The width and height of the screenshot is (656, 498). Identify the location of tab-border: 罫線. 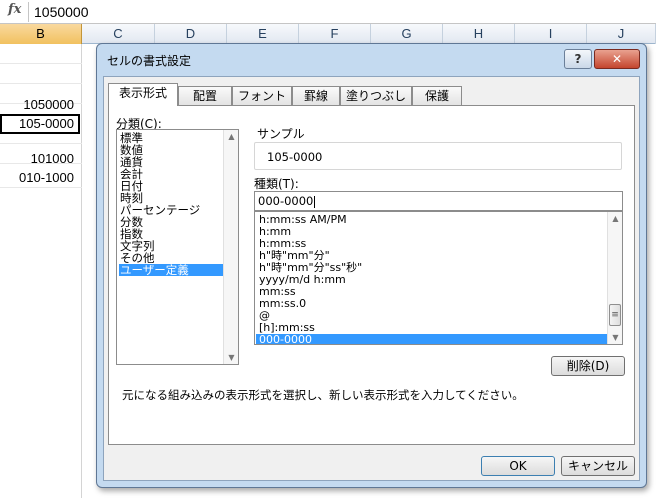
(316, 95).